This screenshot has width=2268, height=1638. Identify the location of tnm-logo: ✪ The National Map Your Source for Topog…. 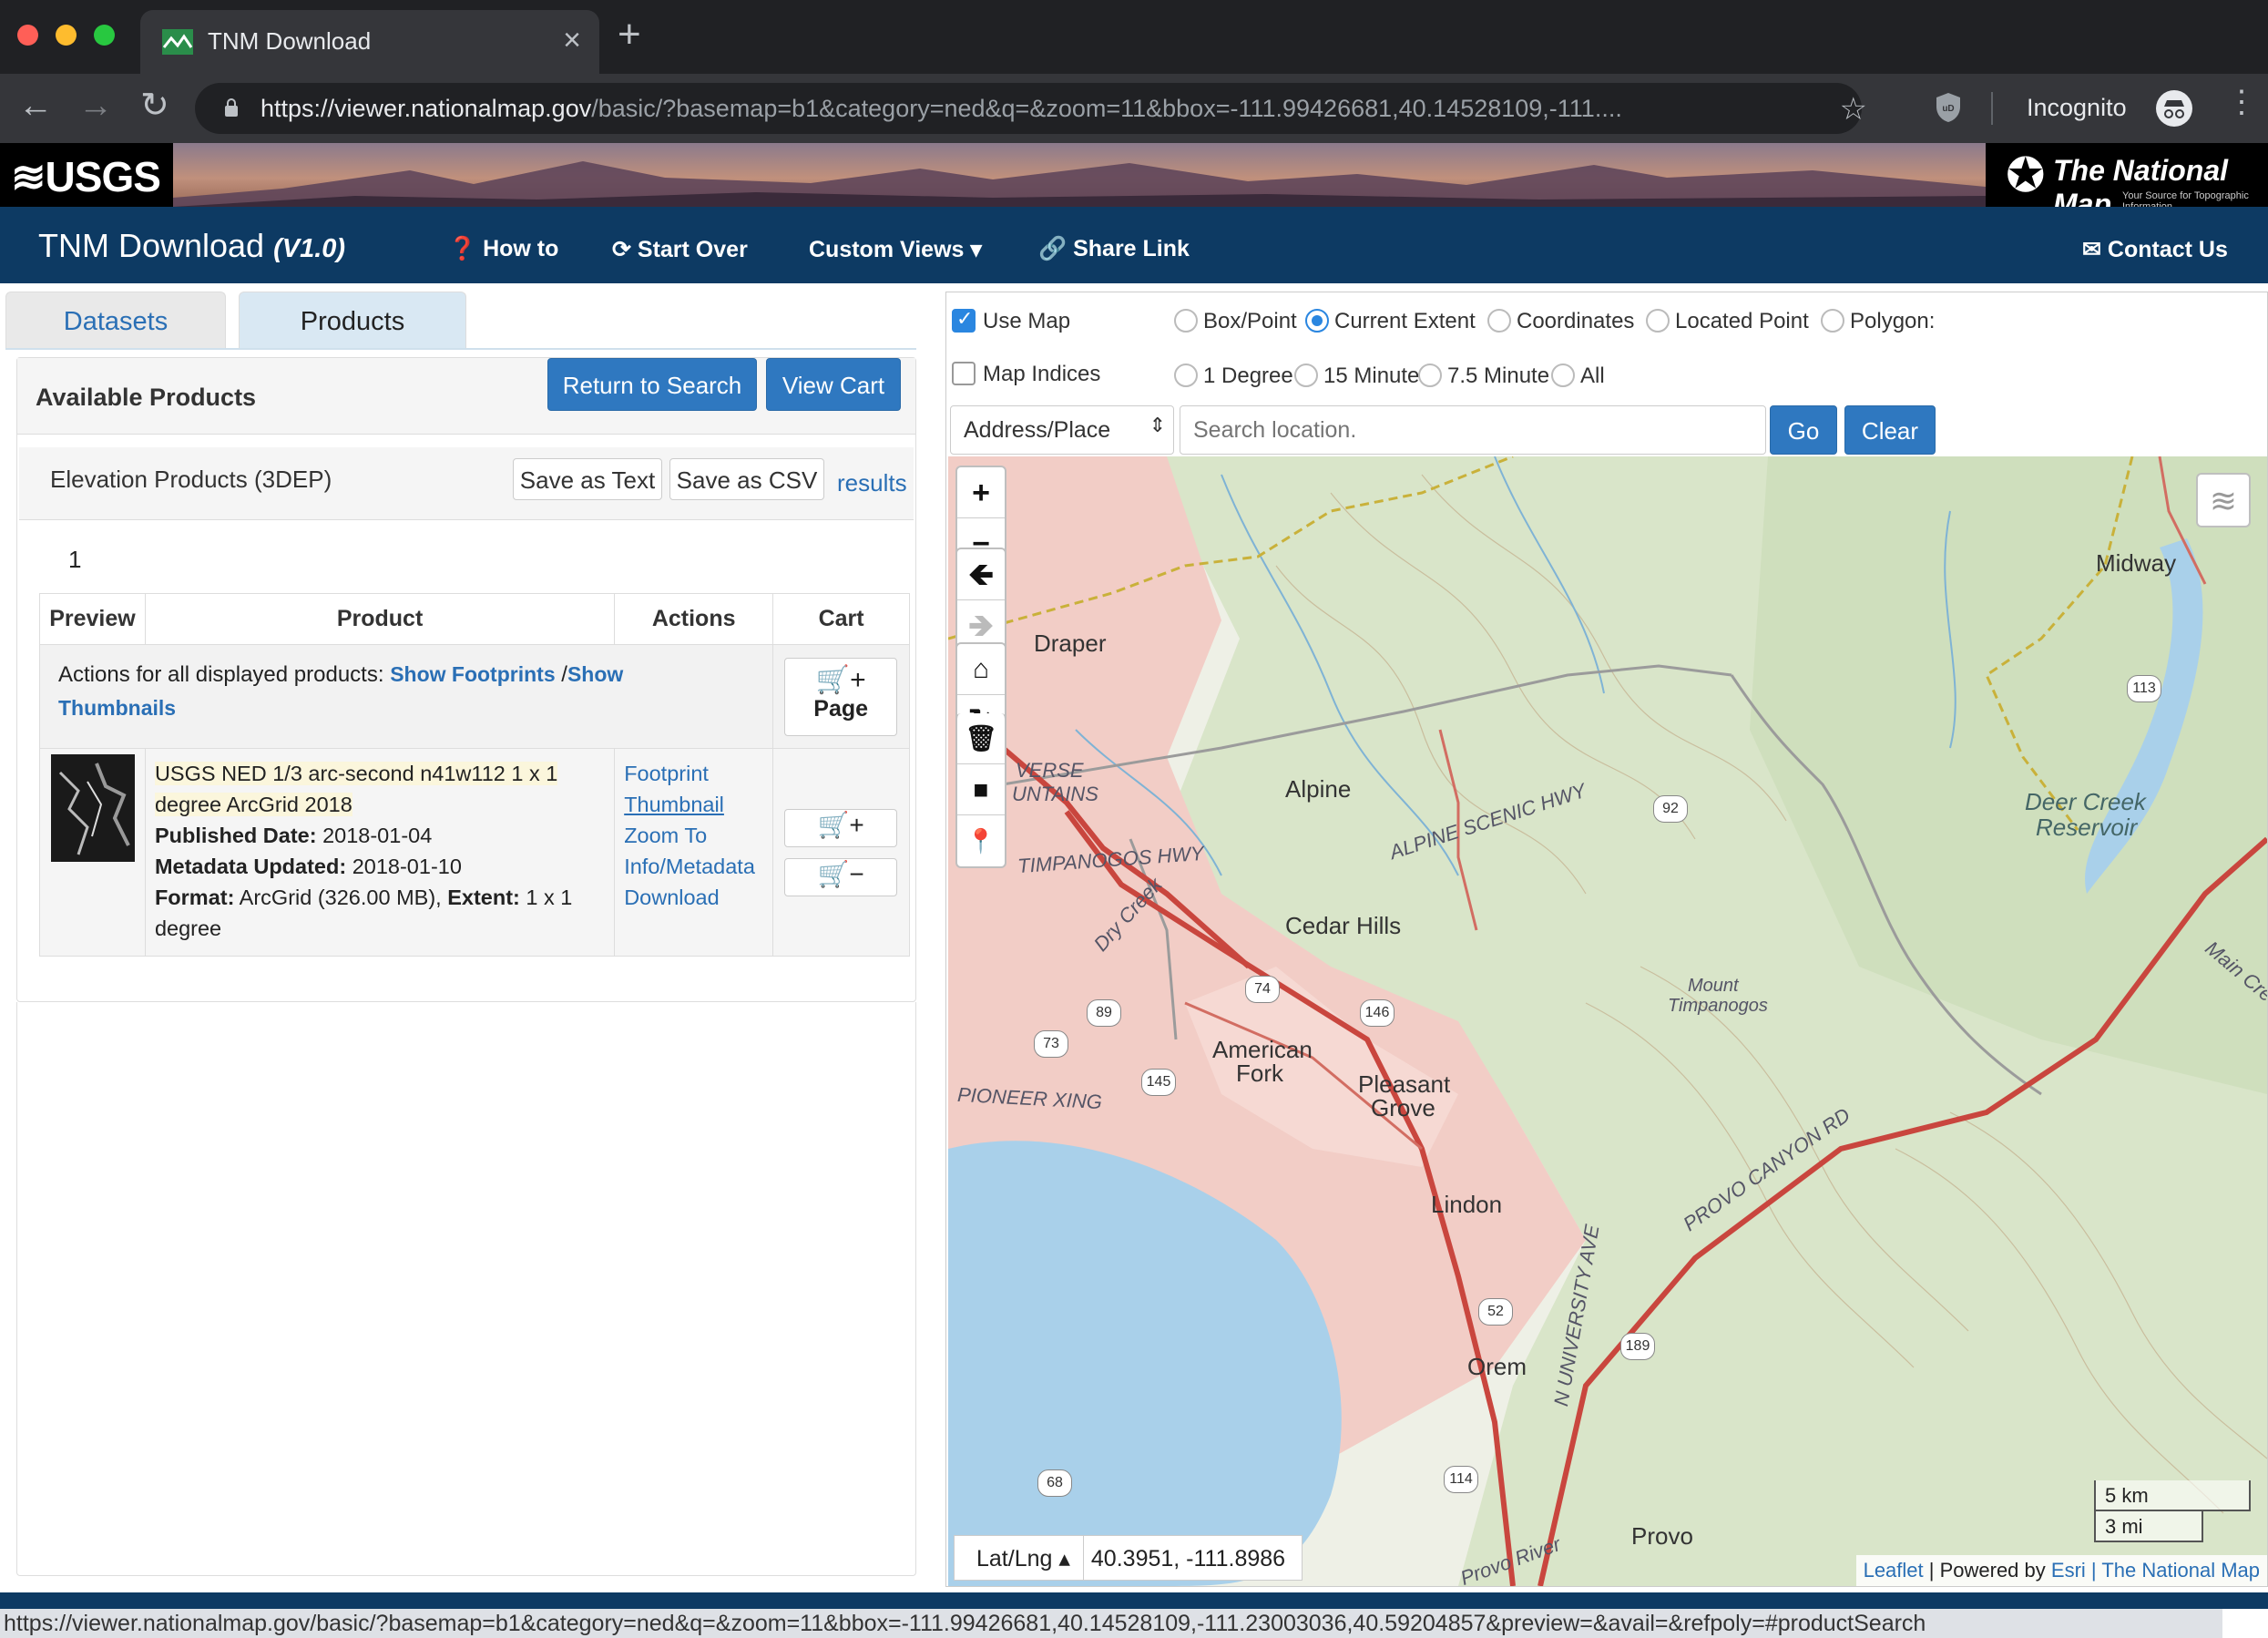
(2127, 175).